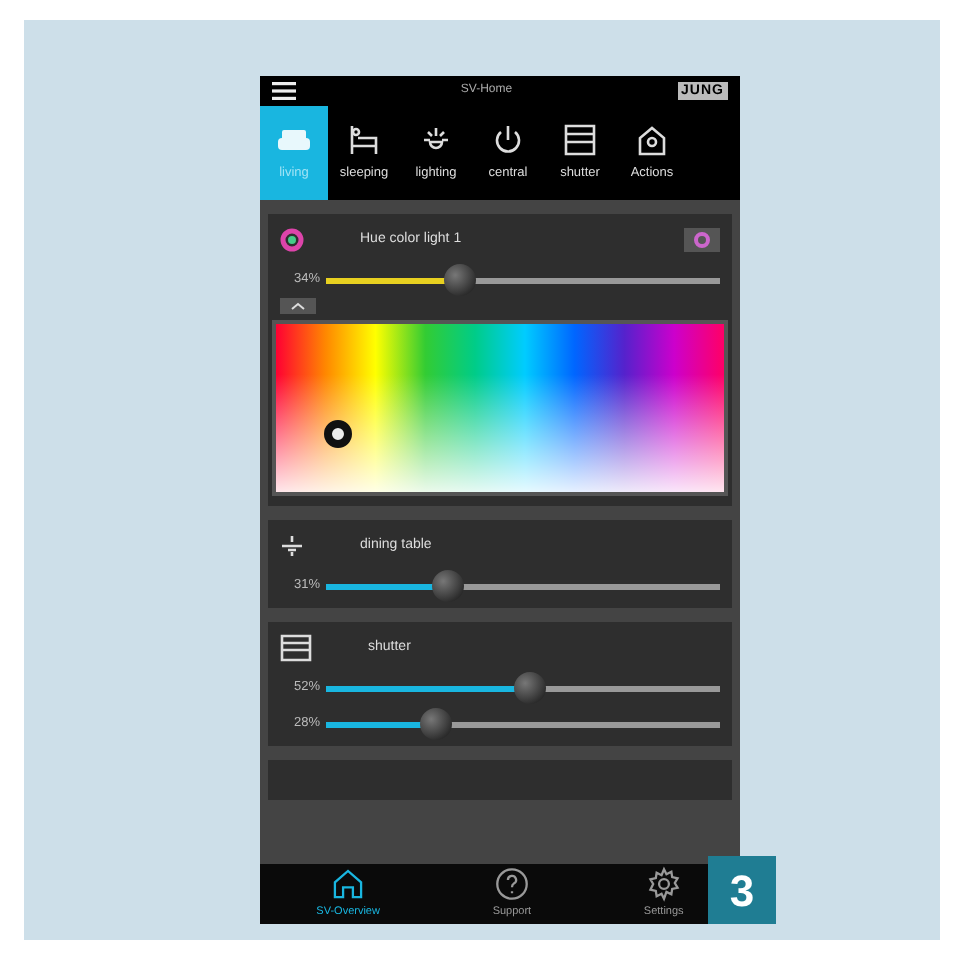  What do you see at coordinates (511, 883) in the screenshot?
I see `help-icon` at bounding box center [511, 883].